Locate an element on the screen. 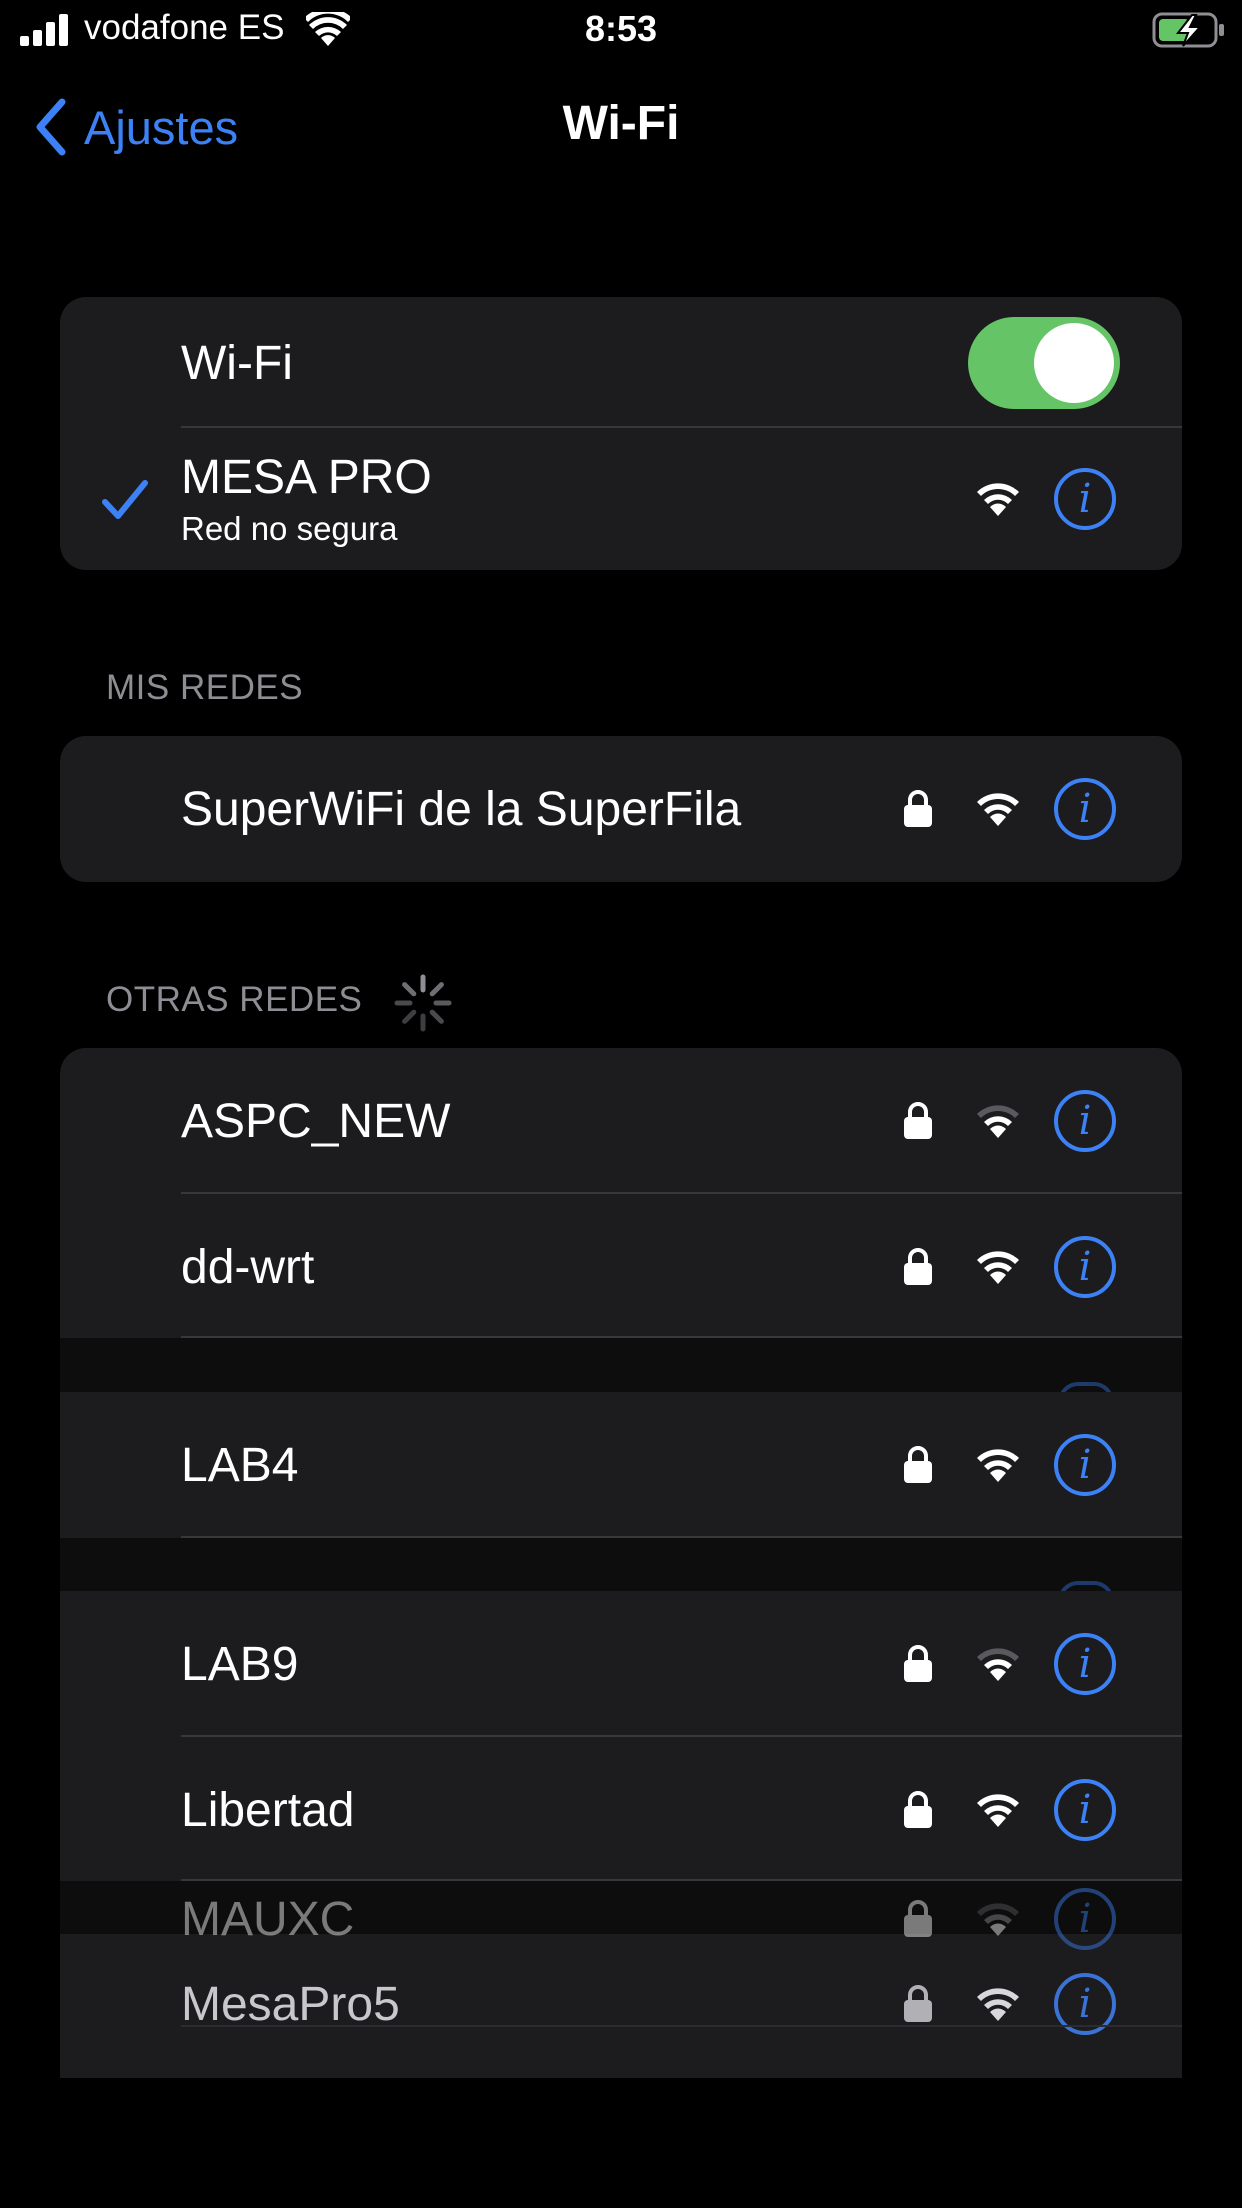  other-networks-group: ASPC_NEW i dd-wrt i is located at coordinates (621, 1193).